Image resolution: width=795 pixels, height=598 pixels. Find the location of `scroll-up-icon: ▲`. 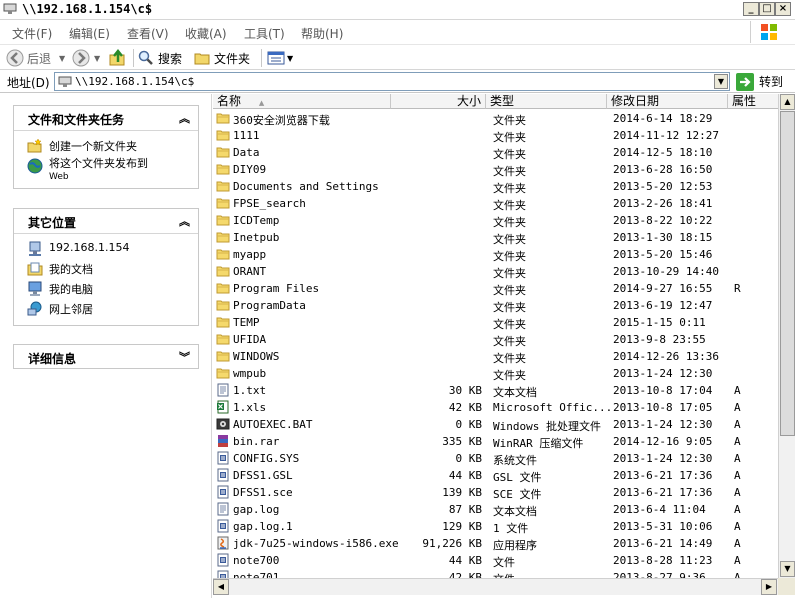

scroll-up-icon: ▲ is located at coordinates (787, 102).